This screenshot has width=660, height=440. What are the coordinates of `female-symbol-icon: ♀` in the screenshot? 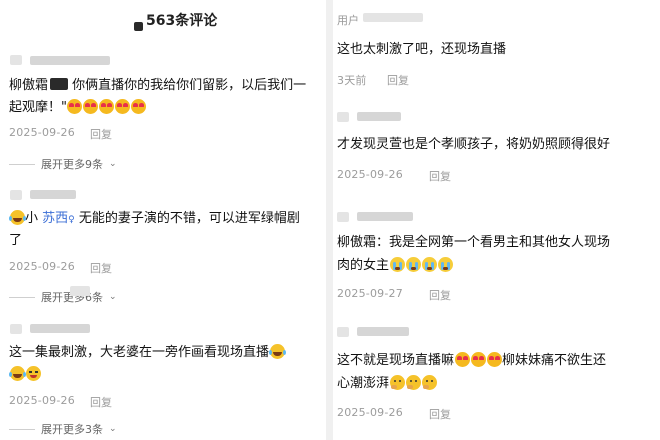 It's located at (71, 220).